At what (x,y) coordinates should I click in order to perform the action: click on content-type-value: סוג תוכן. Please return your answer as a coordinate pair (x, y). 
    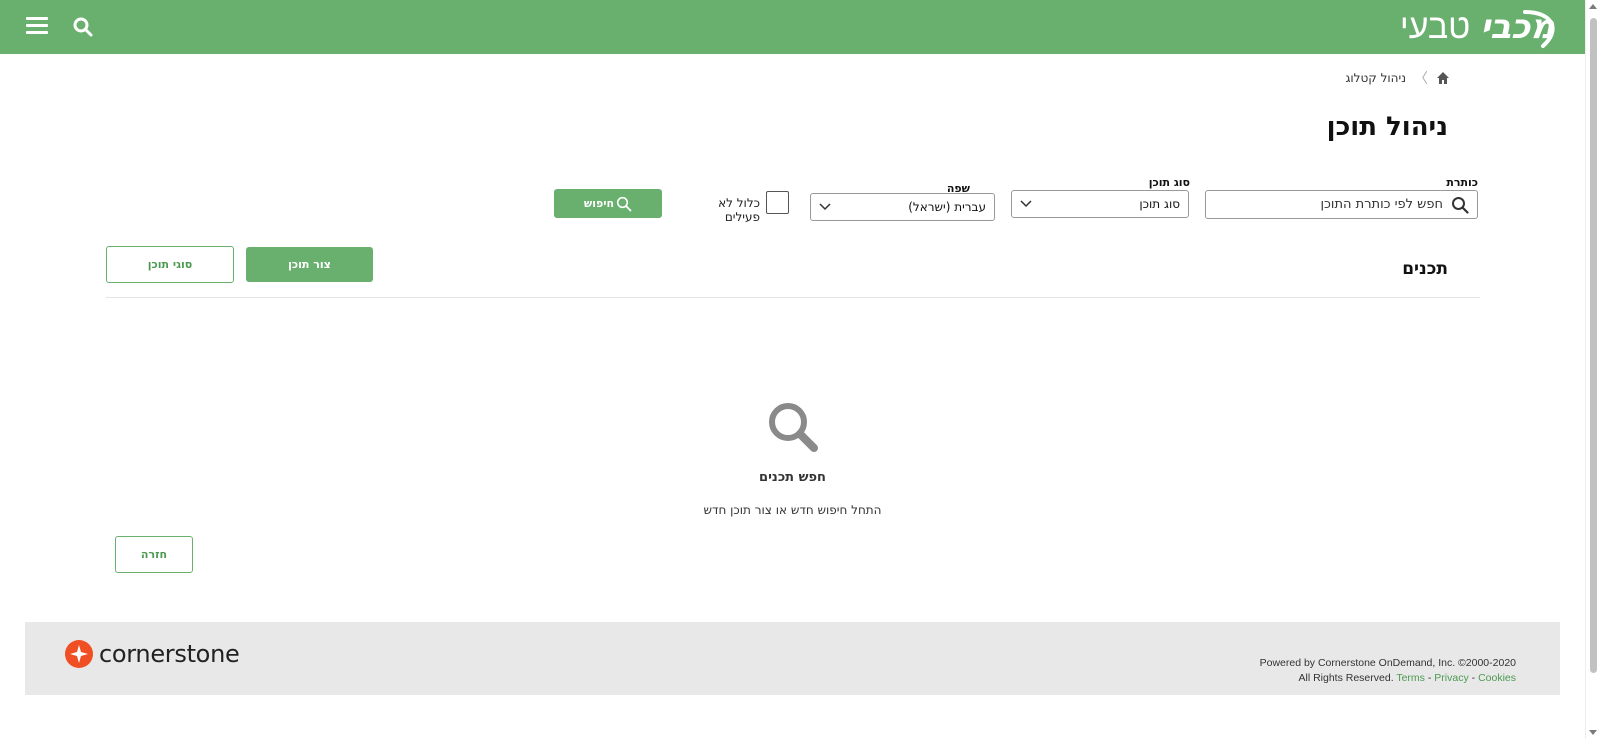
    Looking at the image, I should click on (1159, 204).